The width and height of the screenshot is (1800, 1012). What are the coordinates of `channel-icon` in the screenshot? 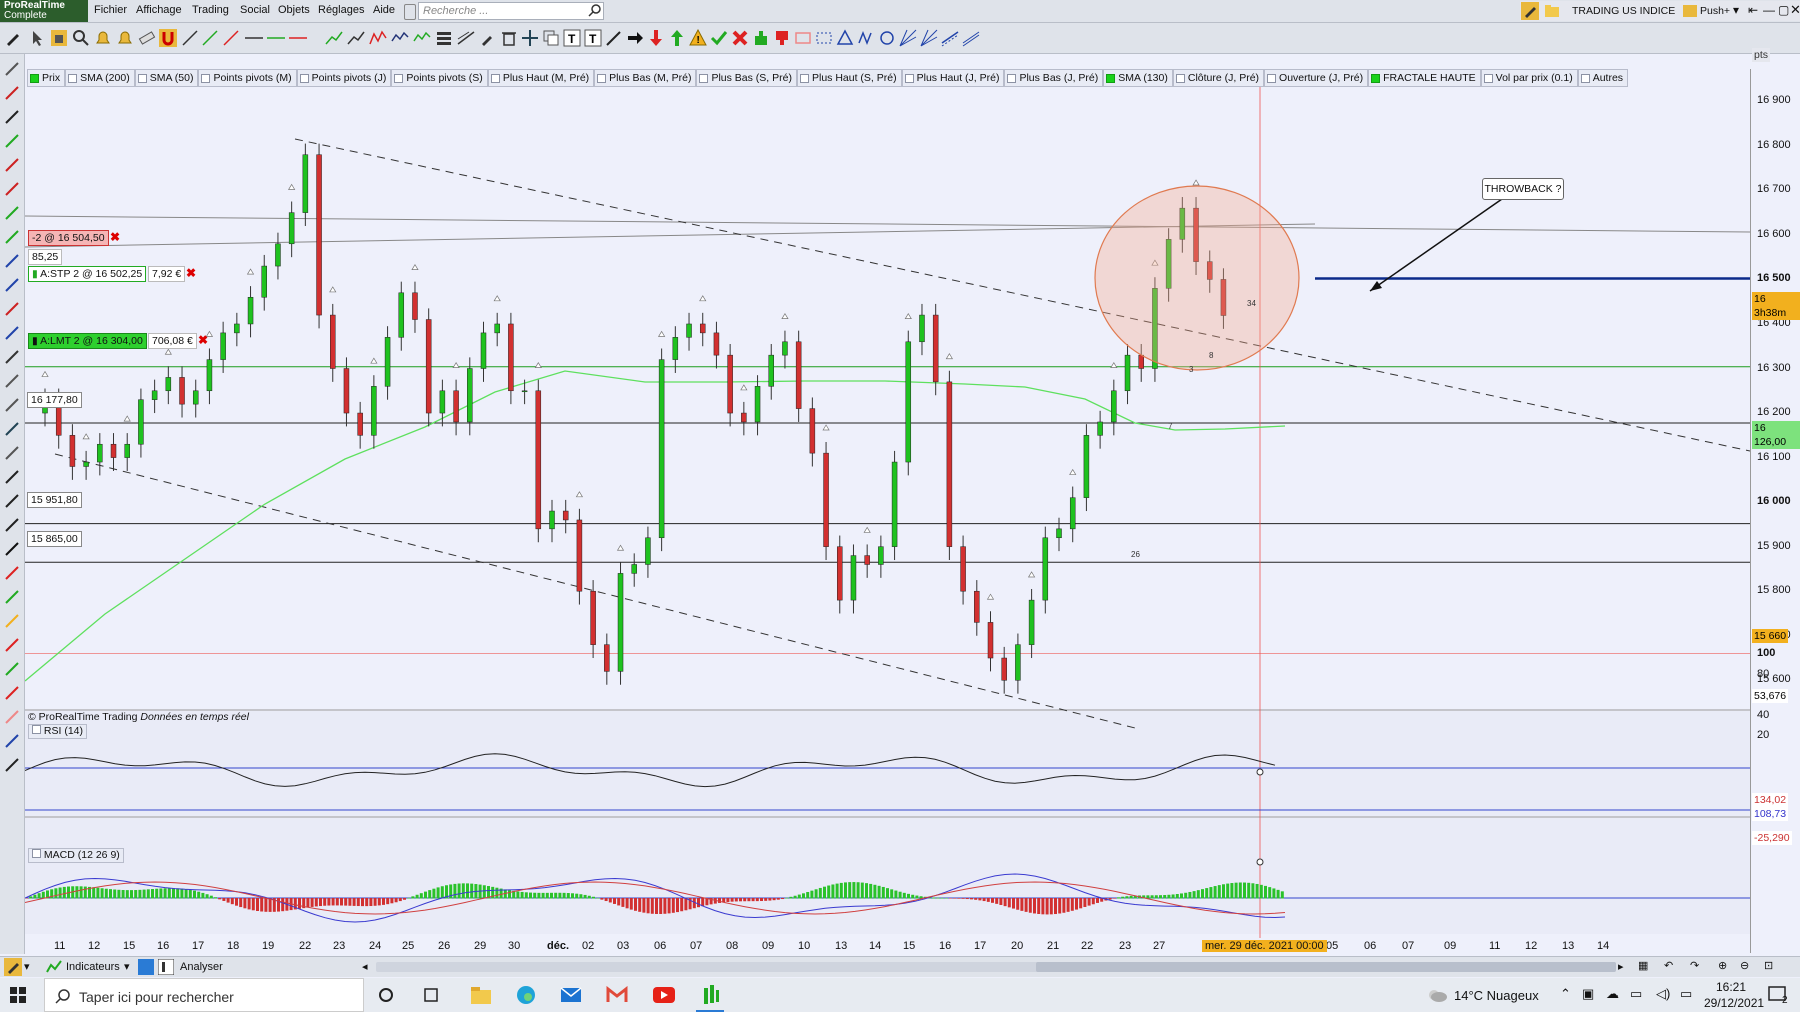 It's located at (12, 261).